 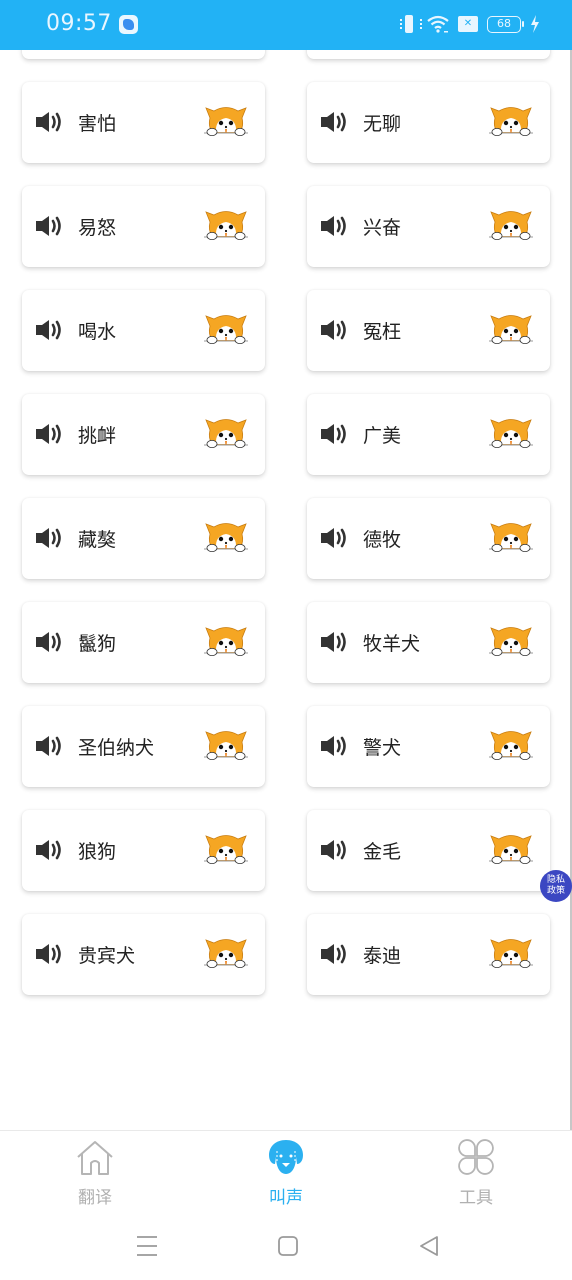 What do you see at coordinates (382, 124) in the screenshot?
I see `sound-label: 无聊` at bounding box center [382, 124].